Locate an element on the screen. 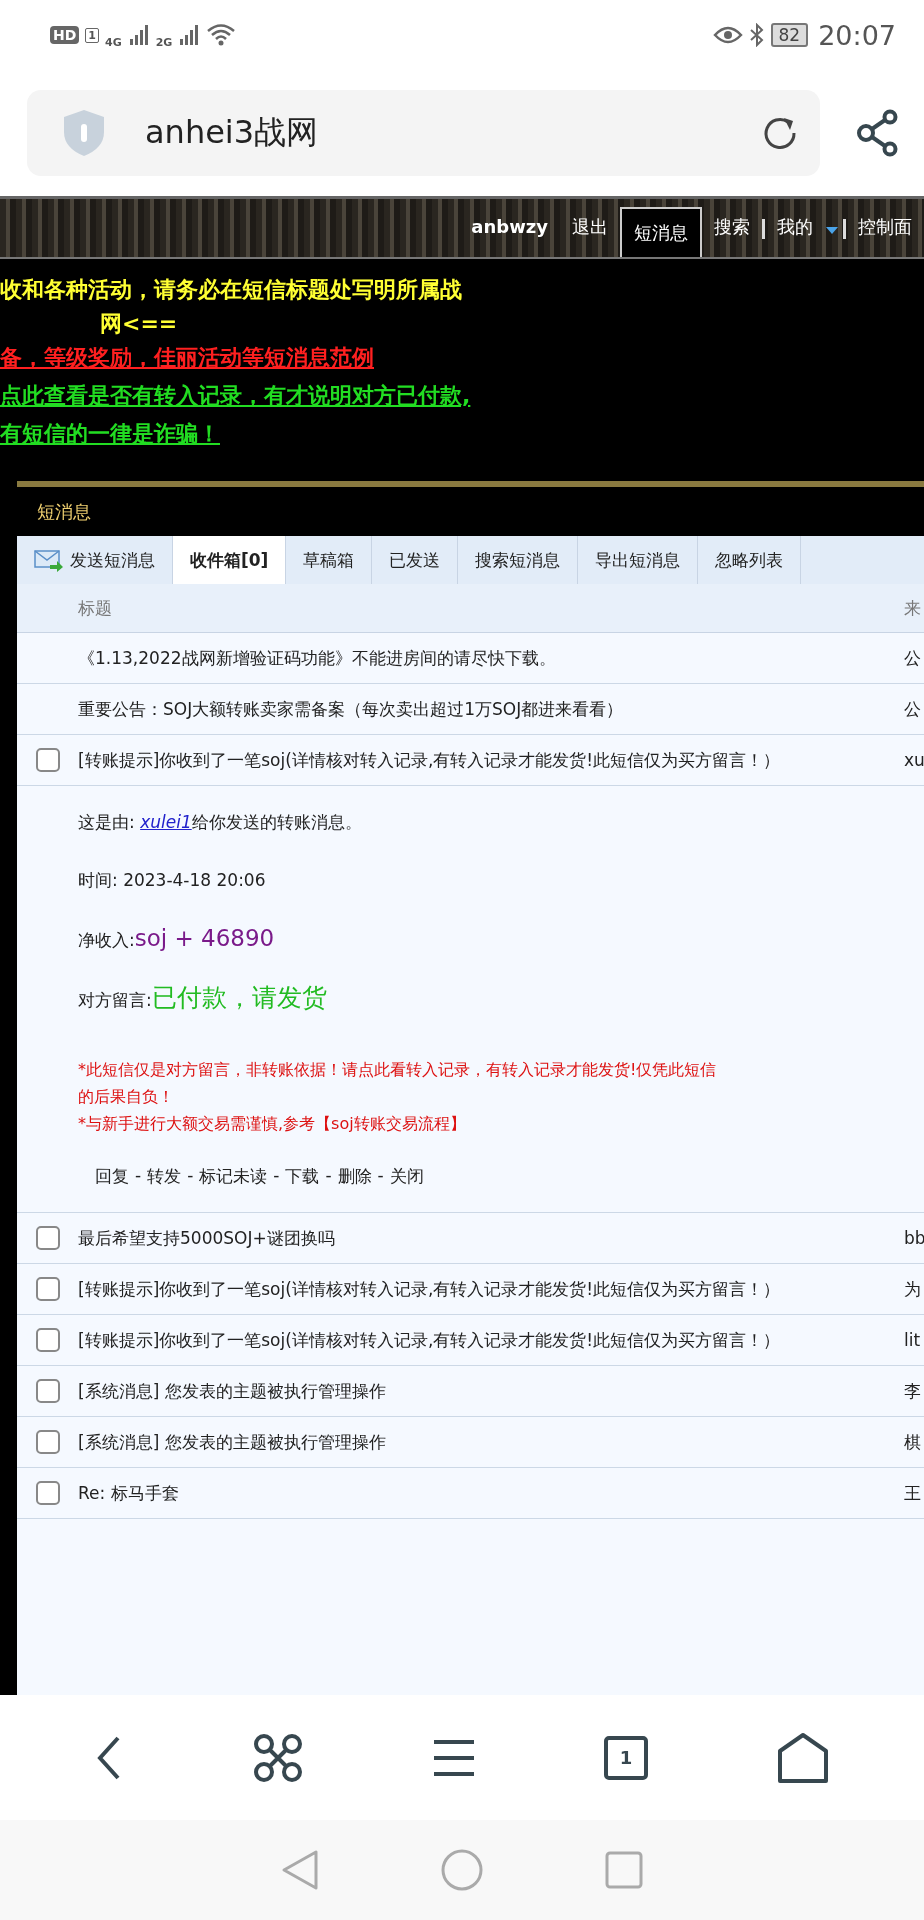 The image size is (924, 1920). column-header: 来 is located at coordinates (913, 608).